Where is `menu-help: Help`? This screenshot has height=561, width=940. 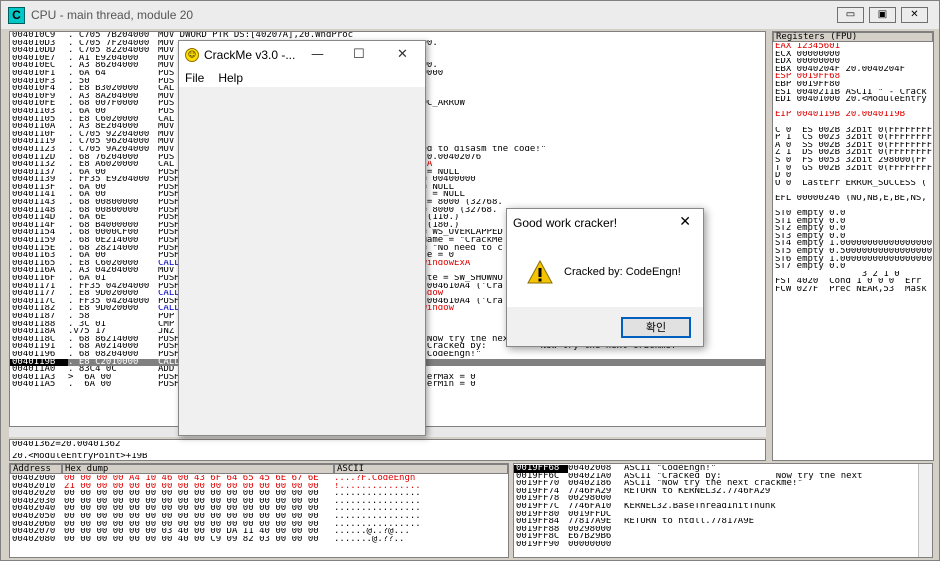 menu-help: Help is located at coordinates (230, 78).